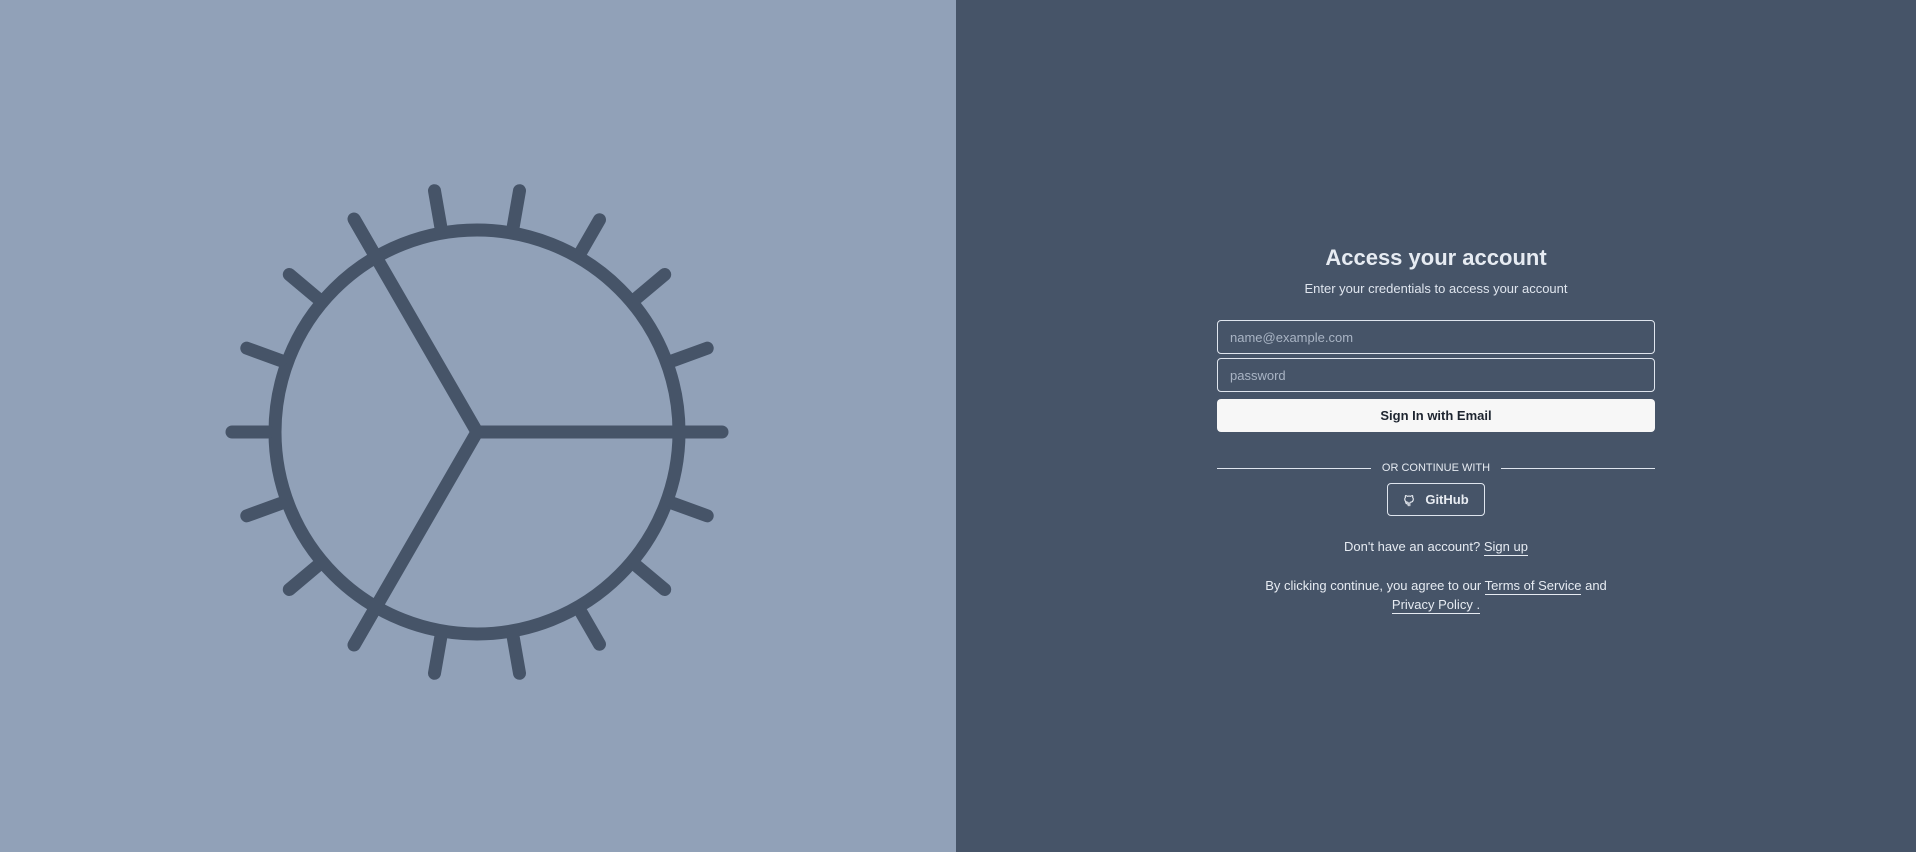 This screenshot has width=1916, height=852. I want to click on terms-of-service-link: Terms of Service, so click(1533, 586).